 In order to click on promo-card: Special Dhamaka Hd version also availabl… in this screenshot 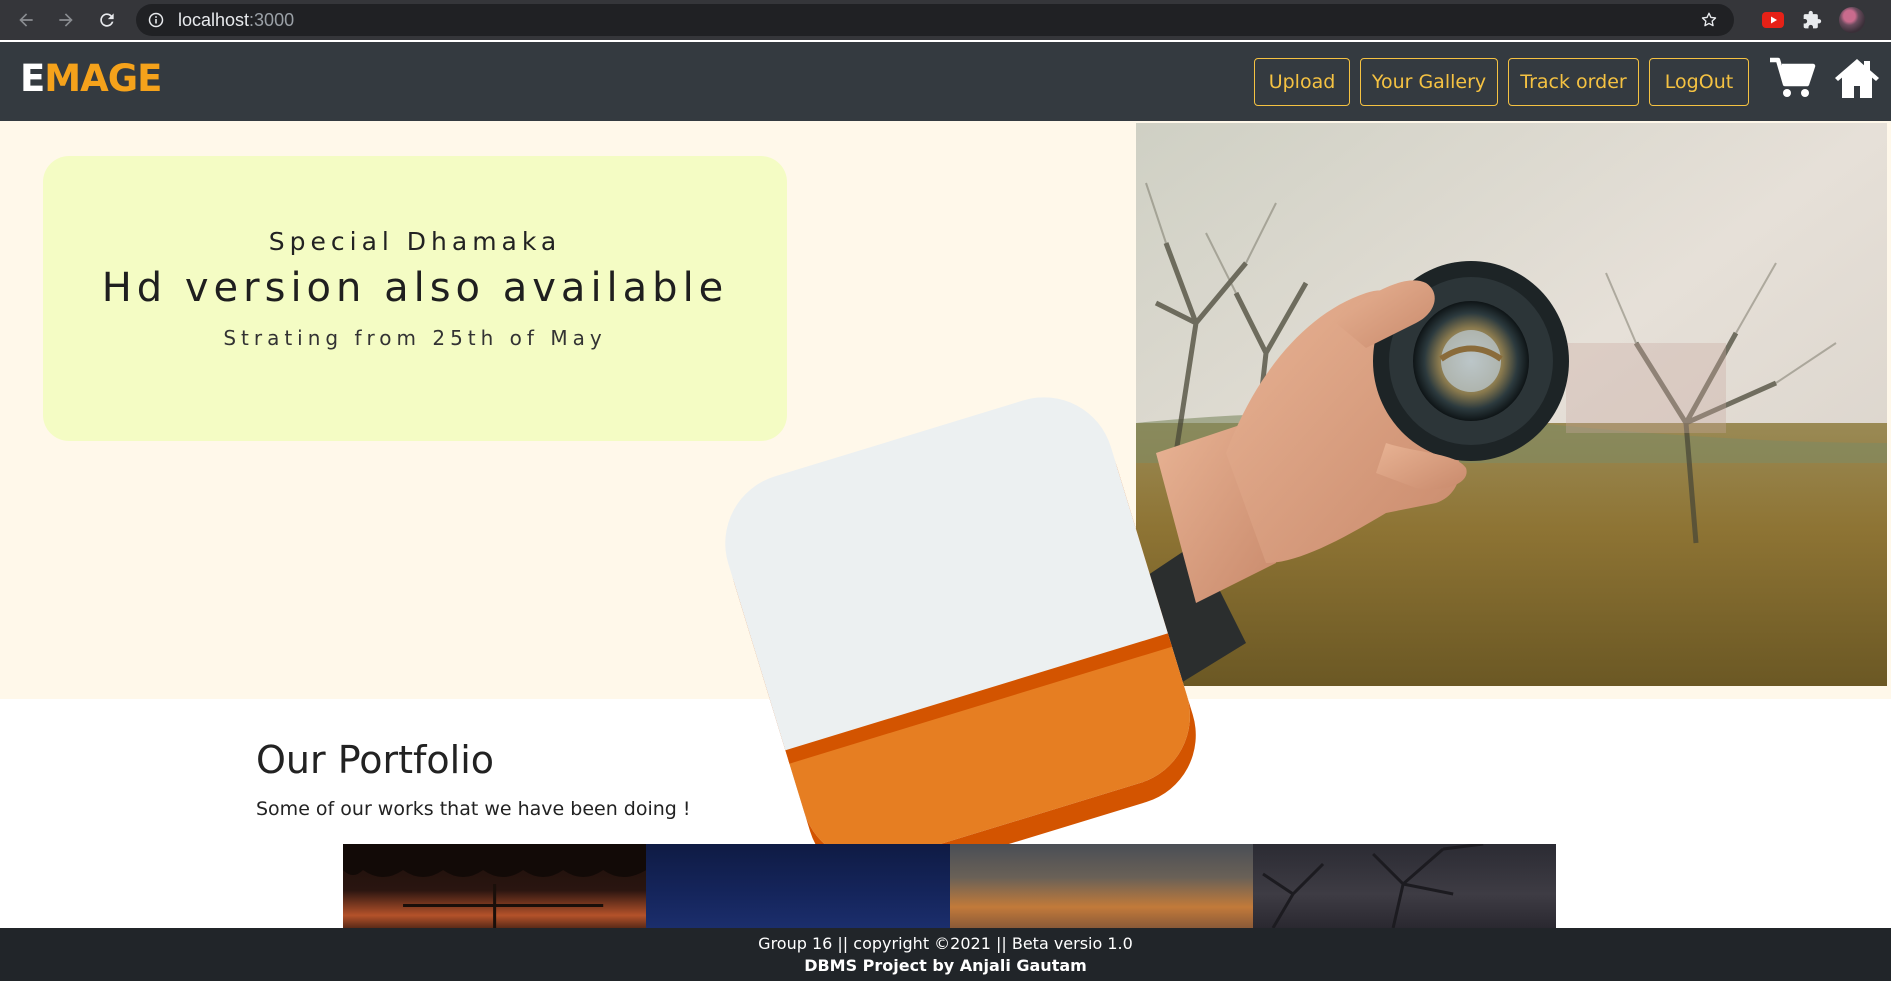, I will do `click(415, 298)`.